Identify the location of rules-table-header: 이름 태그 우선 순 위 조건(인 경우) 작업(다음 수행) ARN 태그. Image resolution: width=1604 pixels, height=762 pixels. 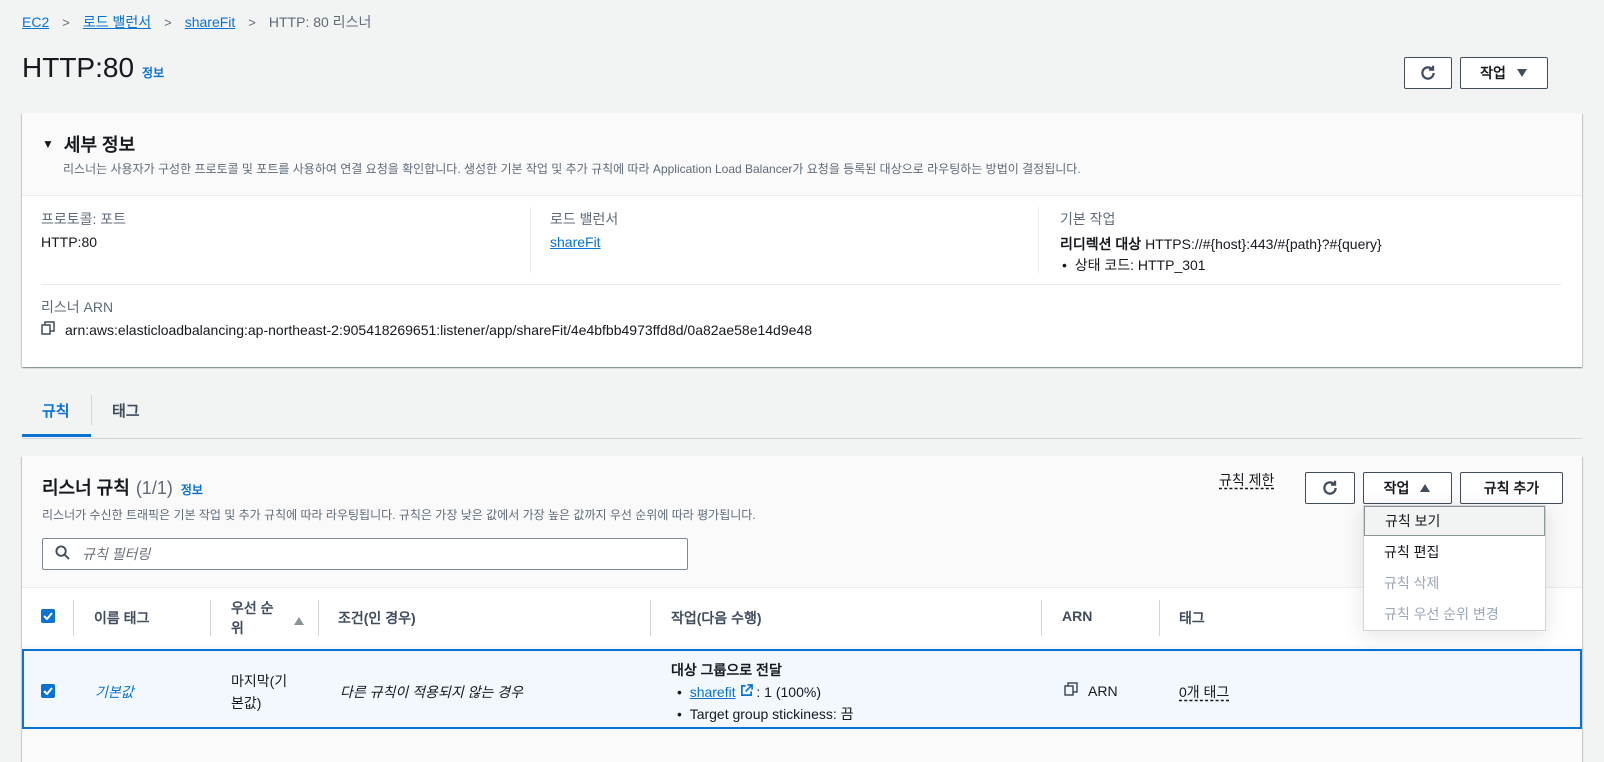
(802, 616).